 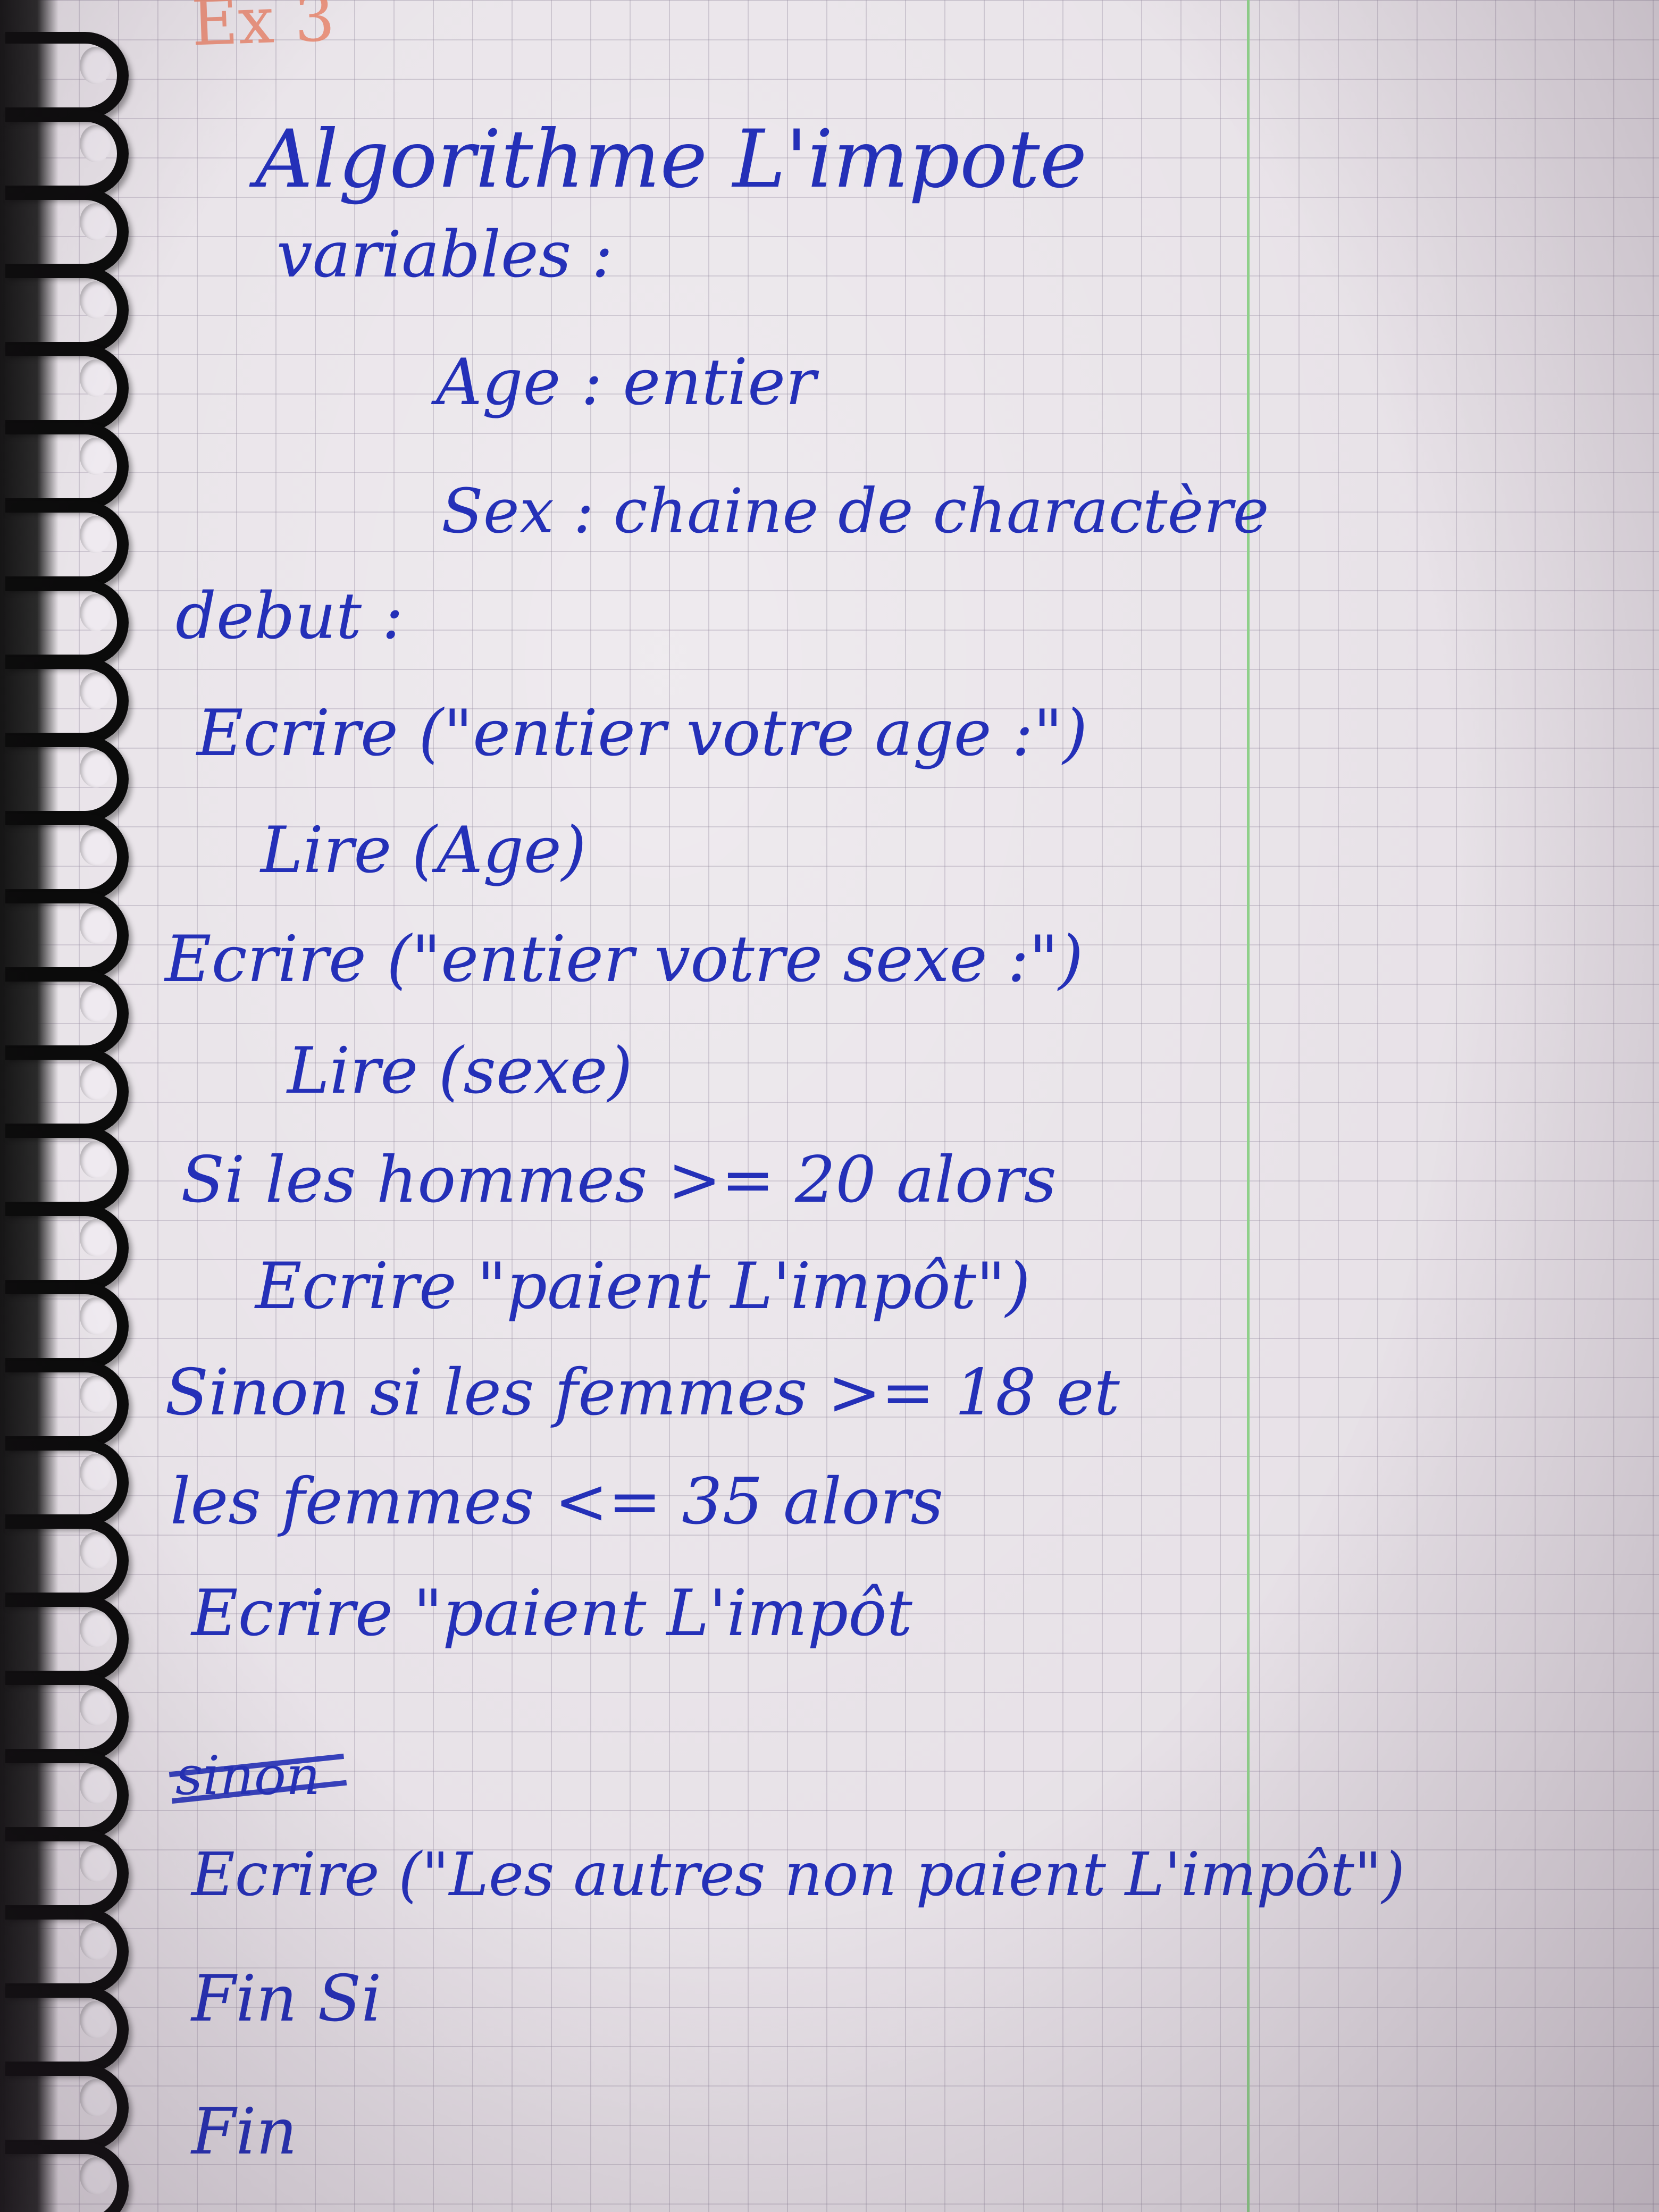 What do you see at coordinates (642, 733) in the screenshot?
I see `write-age-prompt: Ecrire ("entier votre age :")` at bounding box center [642, 733].